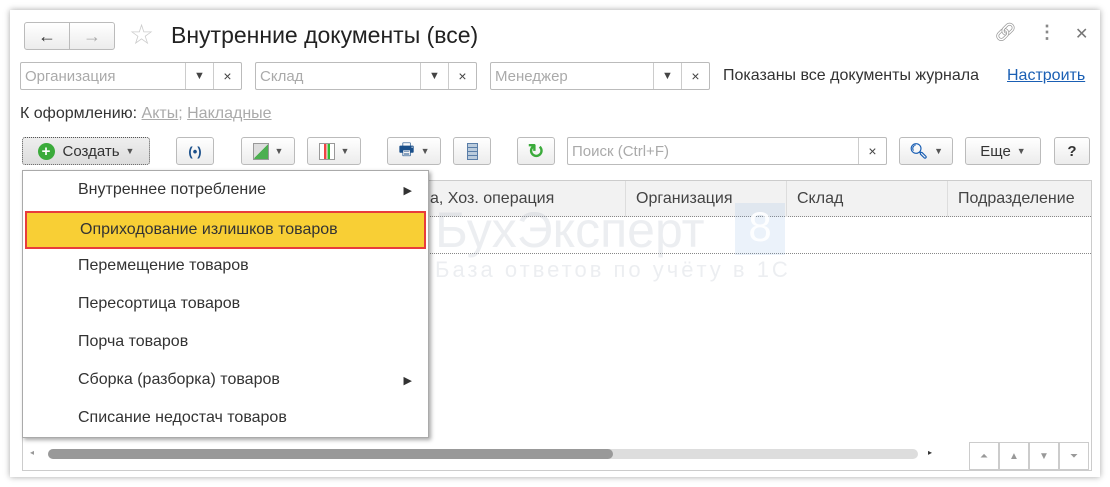 The height and width of the screenshot is (487, 1110). I want to click on scrollbar-thumb, so click(330, 454).